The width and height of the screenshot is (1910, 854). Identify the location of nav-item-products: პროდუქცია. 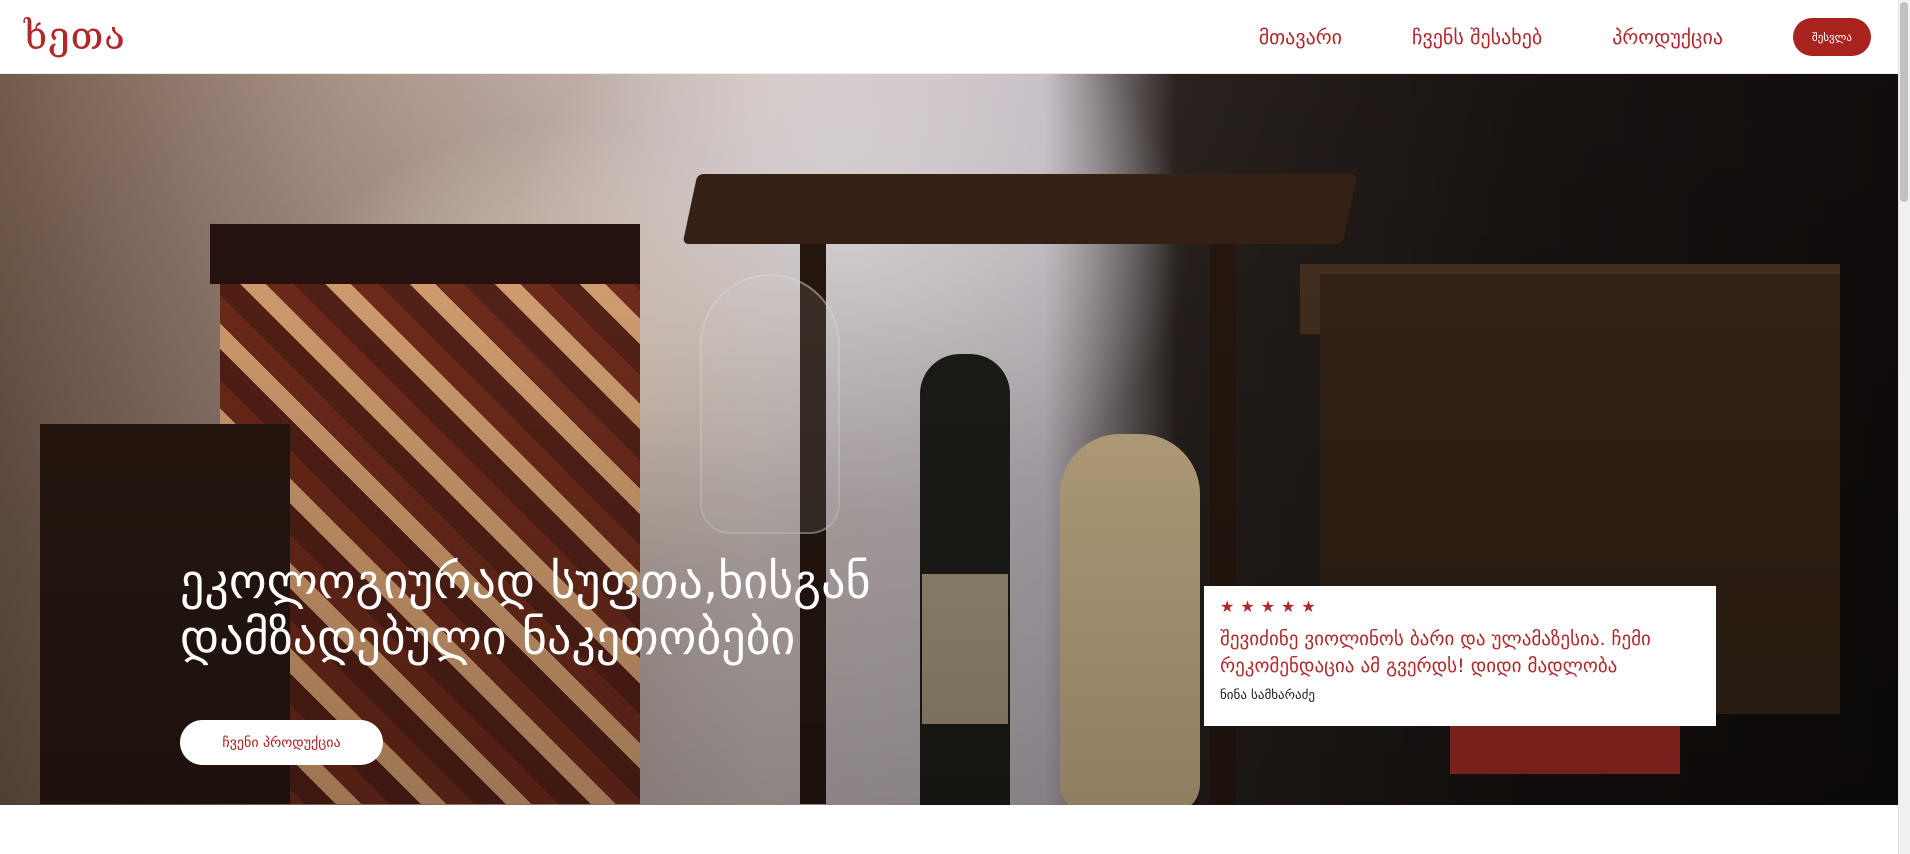
(1667, 37).